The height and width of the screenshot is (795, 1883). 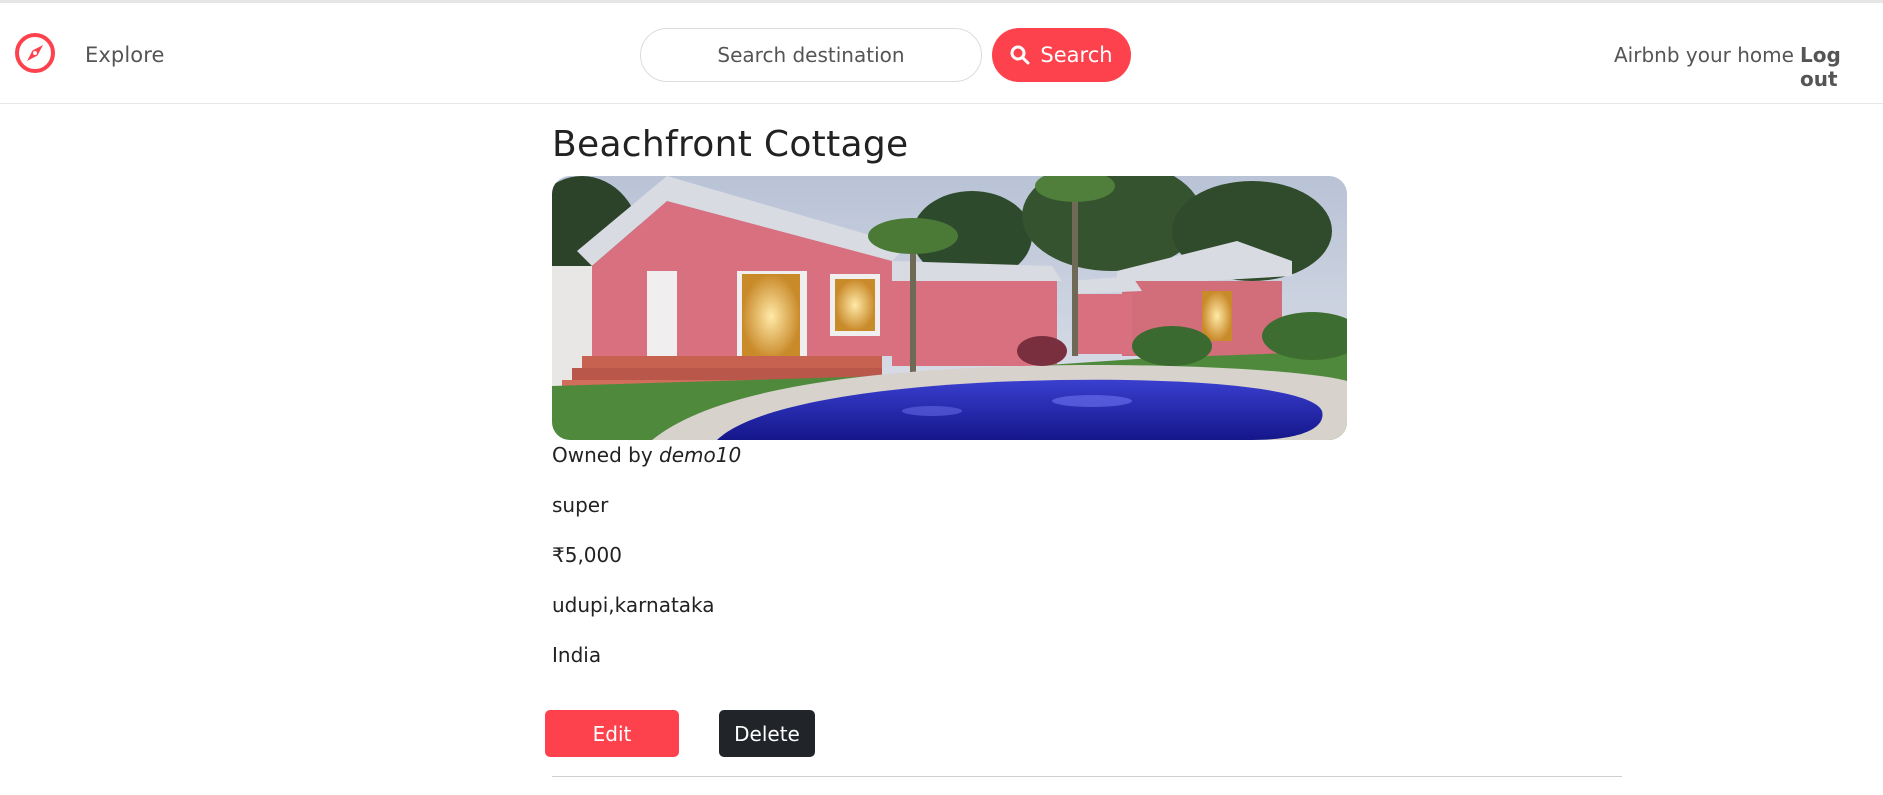 I want to click on listing-country: India, so click(x=577, y=655).